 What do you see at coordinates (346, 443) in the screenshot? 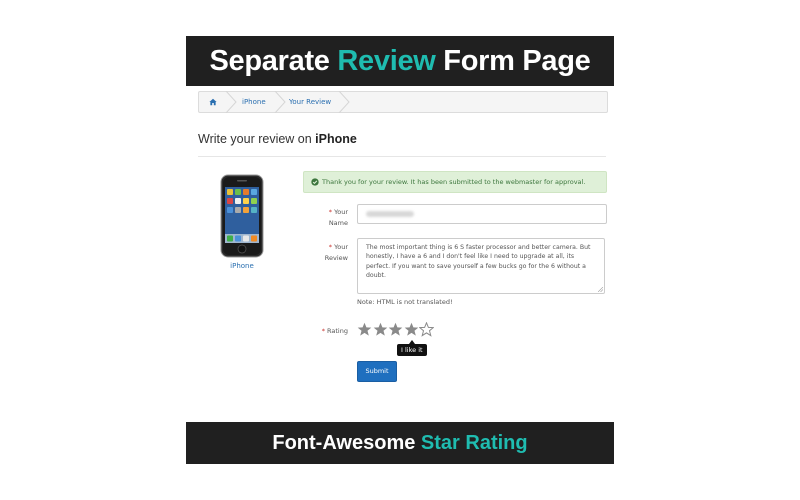
I see `banner-bottom-part1: Font-Awesome` at bounding box center [346, 443].